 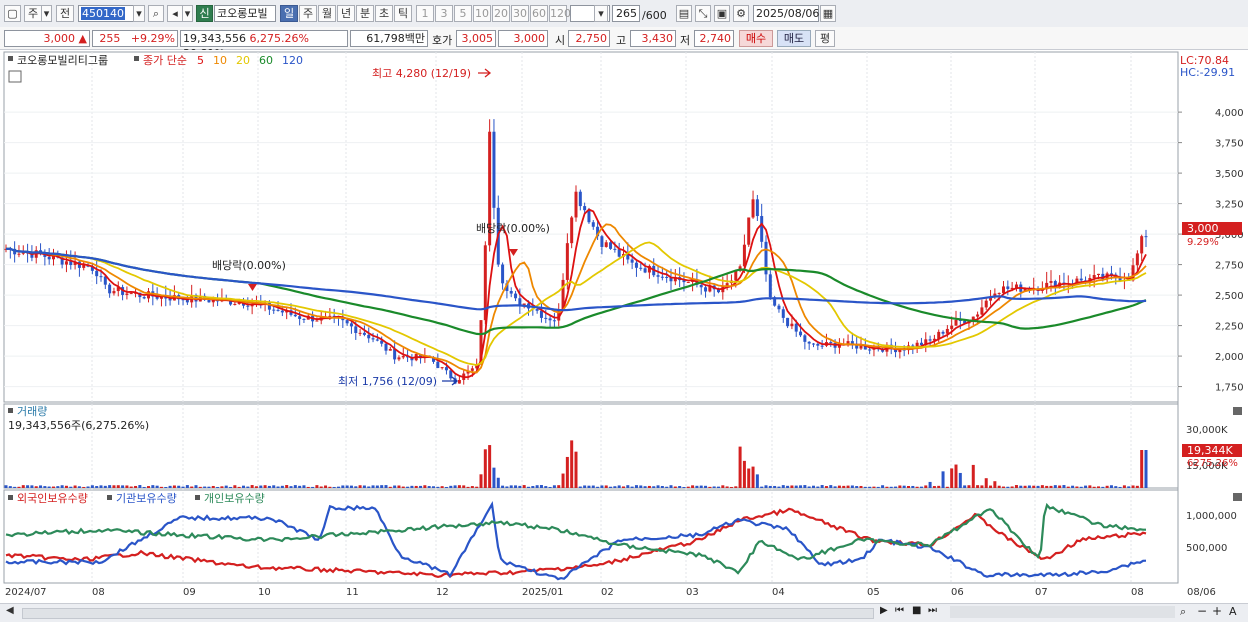 I want to click on market-select: 주, so click(x=33, y=13).